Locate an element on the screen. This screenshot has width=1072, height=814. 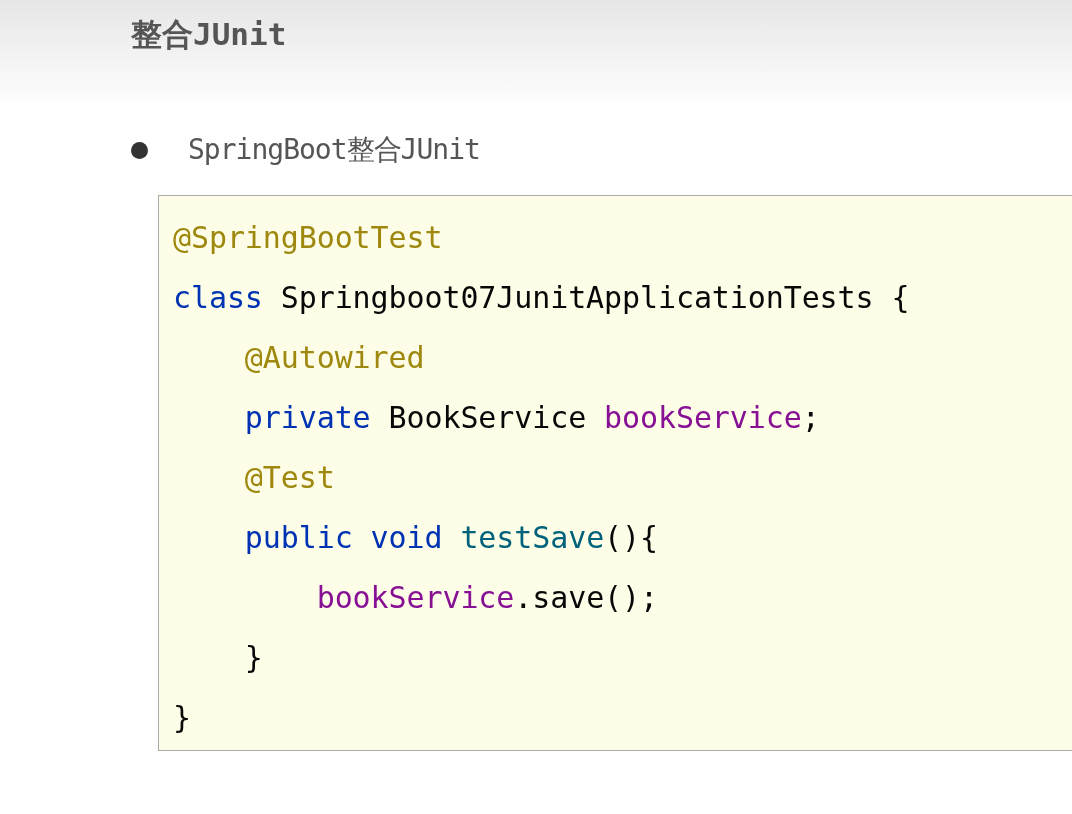
code-line: @Test is located at coordinates (289, 478).